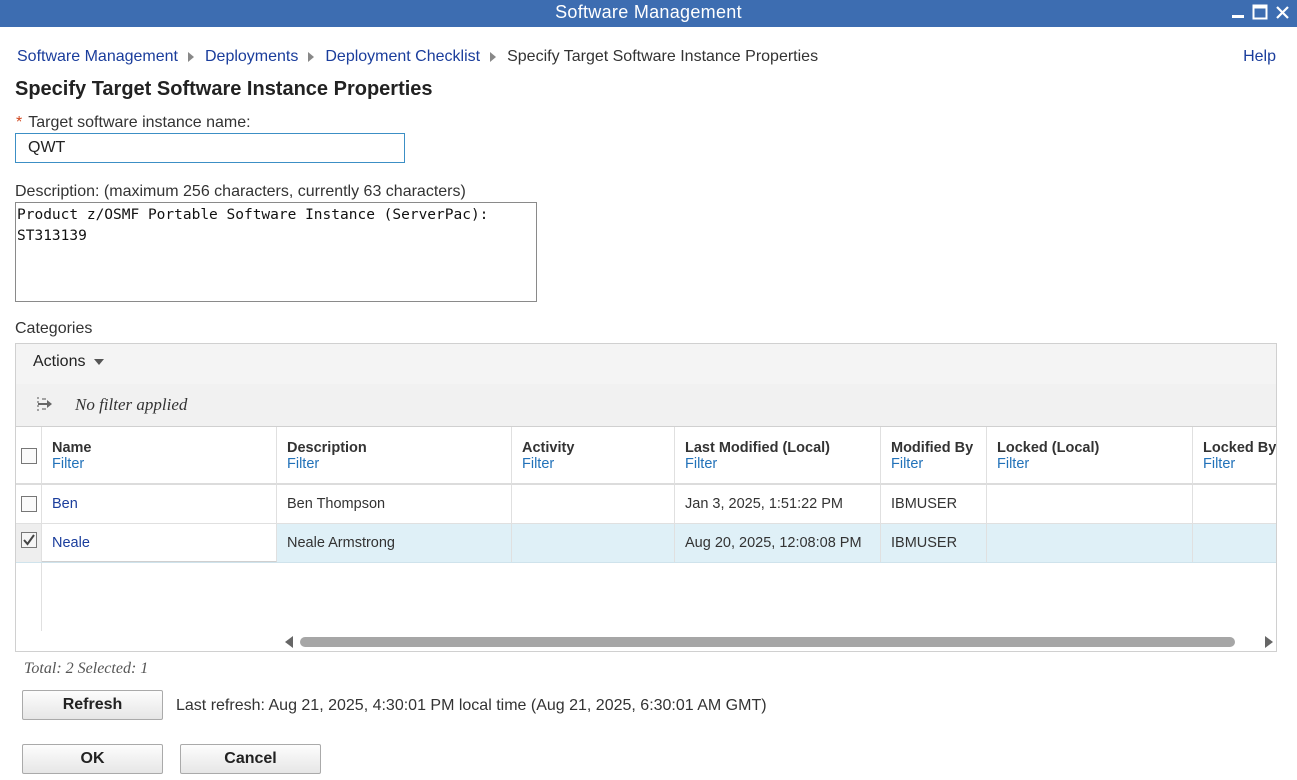  What do you see at coordinates (289, 642) in the screenshot?
I see `scroll-left-icon` at bounding box center [289, 642].